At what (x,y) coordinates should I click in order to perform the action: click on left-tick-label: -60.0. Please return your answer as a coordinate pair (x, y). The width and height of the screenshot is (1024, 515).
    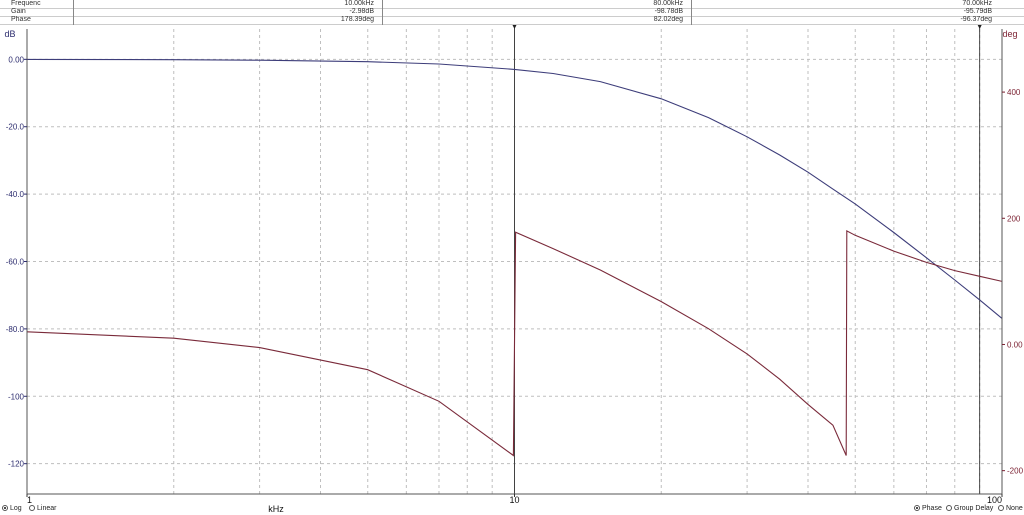
    Looking at the image, I should click on (15, 262).